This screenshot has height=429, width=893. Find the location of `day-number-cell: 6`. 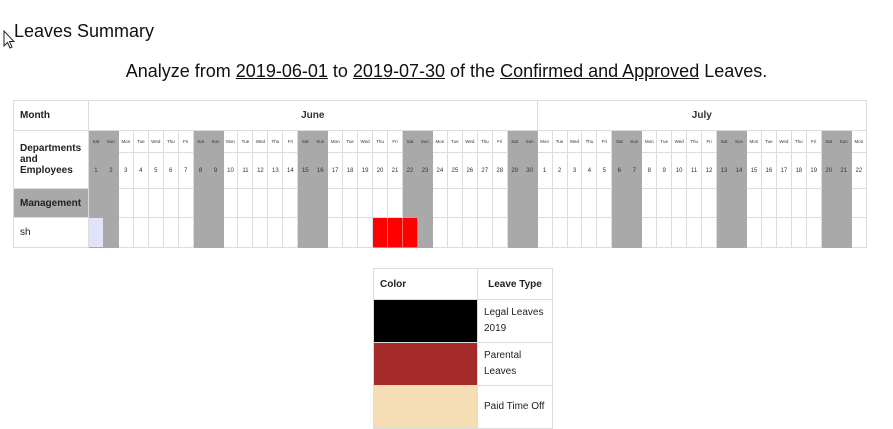

day-number-cell: 6 is located at coordinates (619, 170).